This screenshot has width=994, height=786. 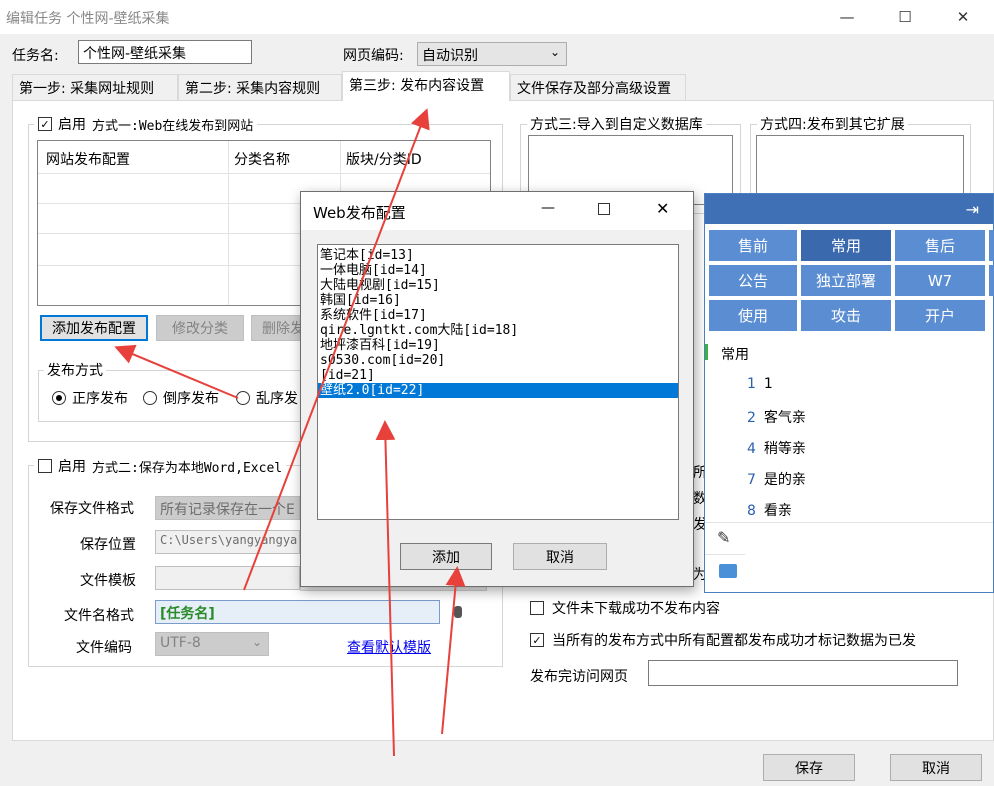 What do you see at coordinates (176, 371) in the screenshot?
I see `arrow-to-add-button` at bounding box center [176, 371].